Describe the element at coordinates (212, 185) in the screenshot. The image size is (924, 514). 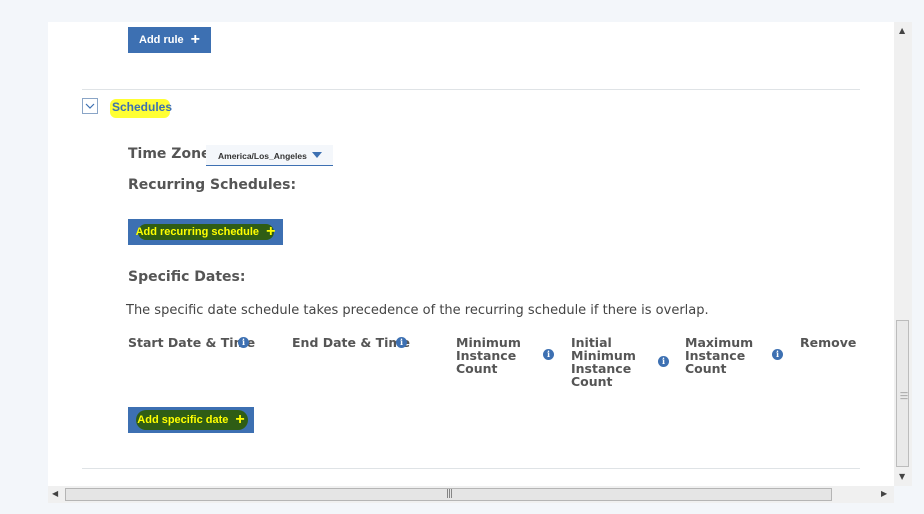
I see `recurring-schedules-label: Recurring Schedules:` at that location.